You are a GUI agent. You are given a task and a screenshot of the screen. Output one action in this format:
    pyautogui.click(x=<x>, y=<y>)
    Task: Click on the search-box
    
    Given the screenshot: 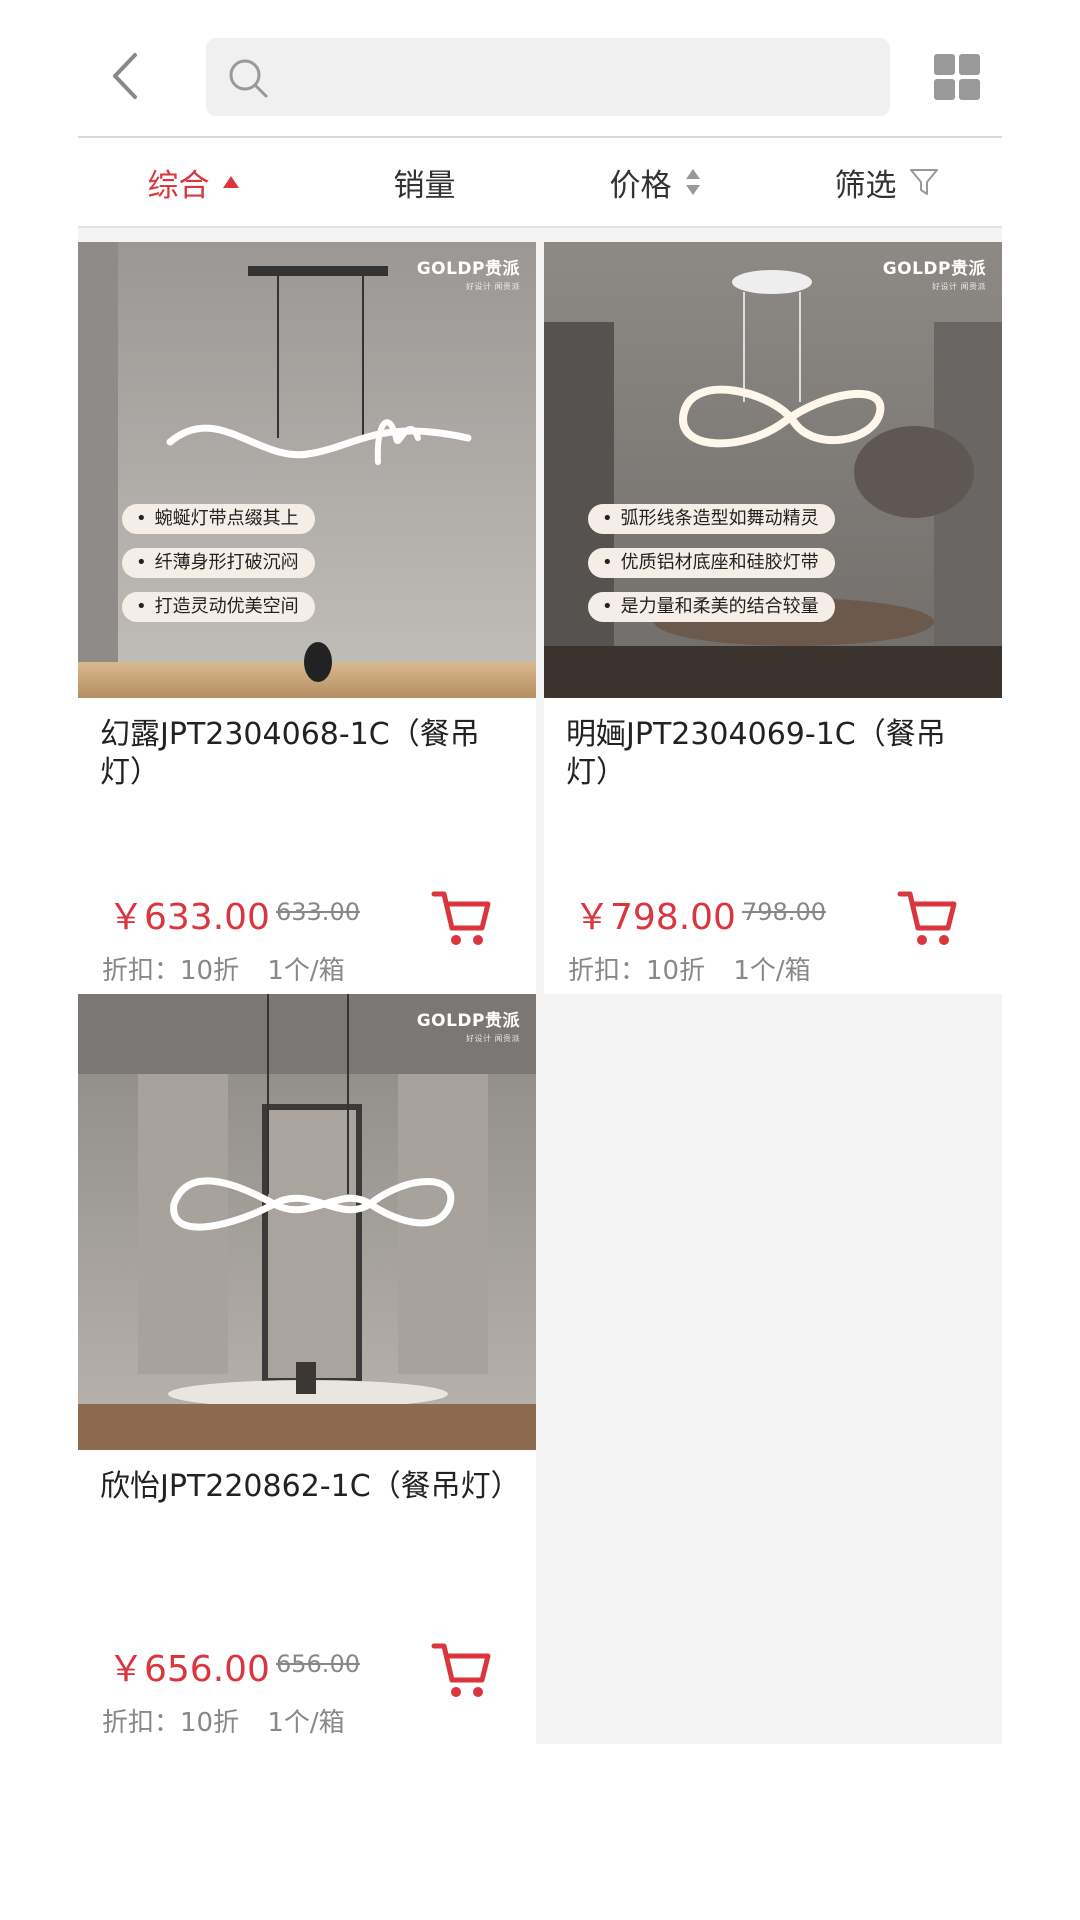 What is the action you would take?
    pyautogui.click(x=548, y=78)
    